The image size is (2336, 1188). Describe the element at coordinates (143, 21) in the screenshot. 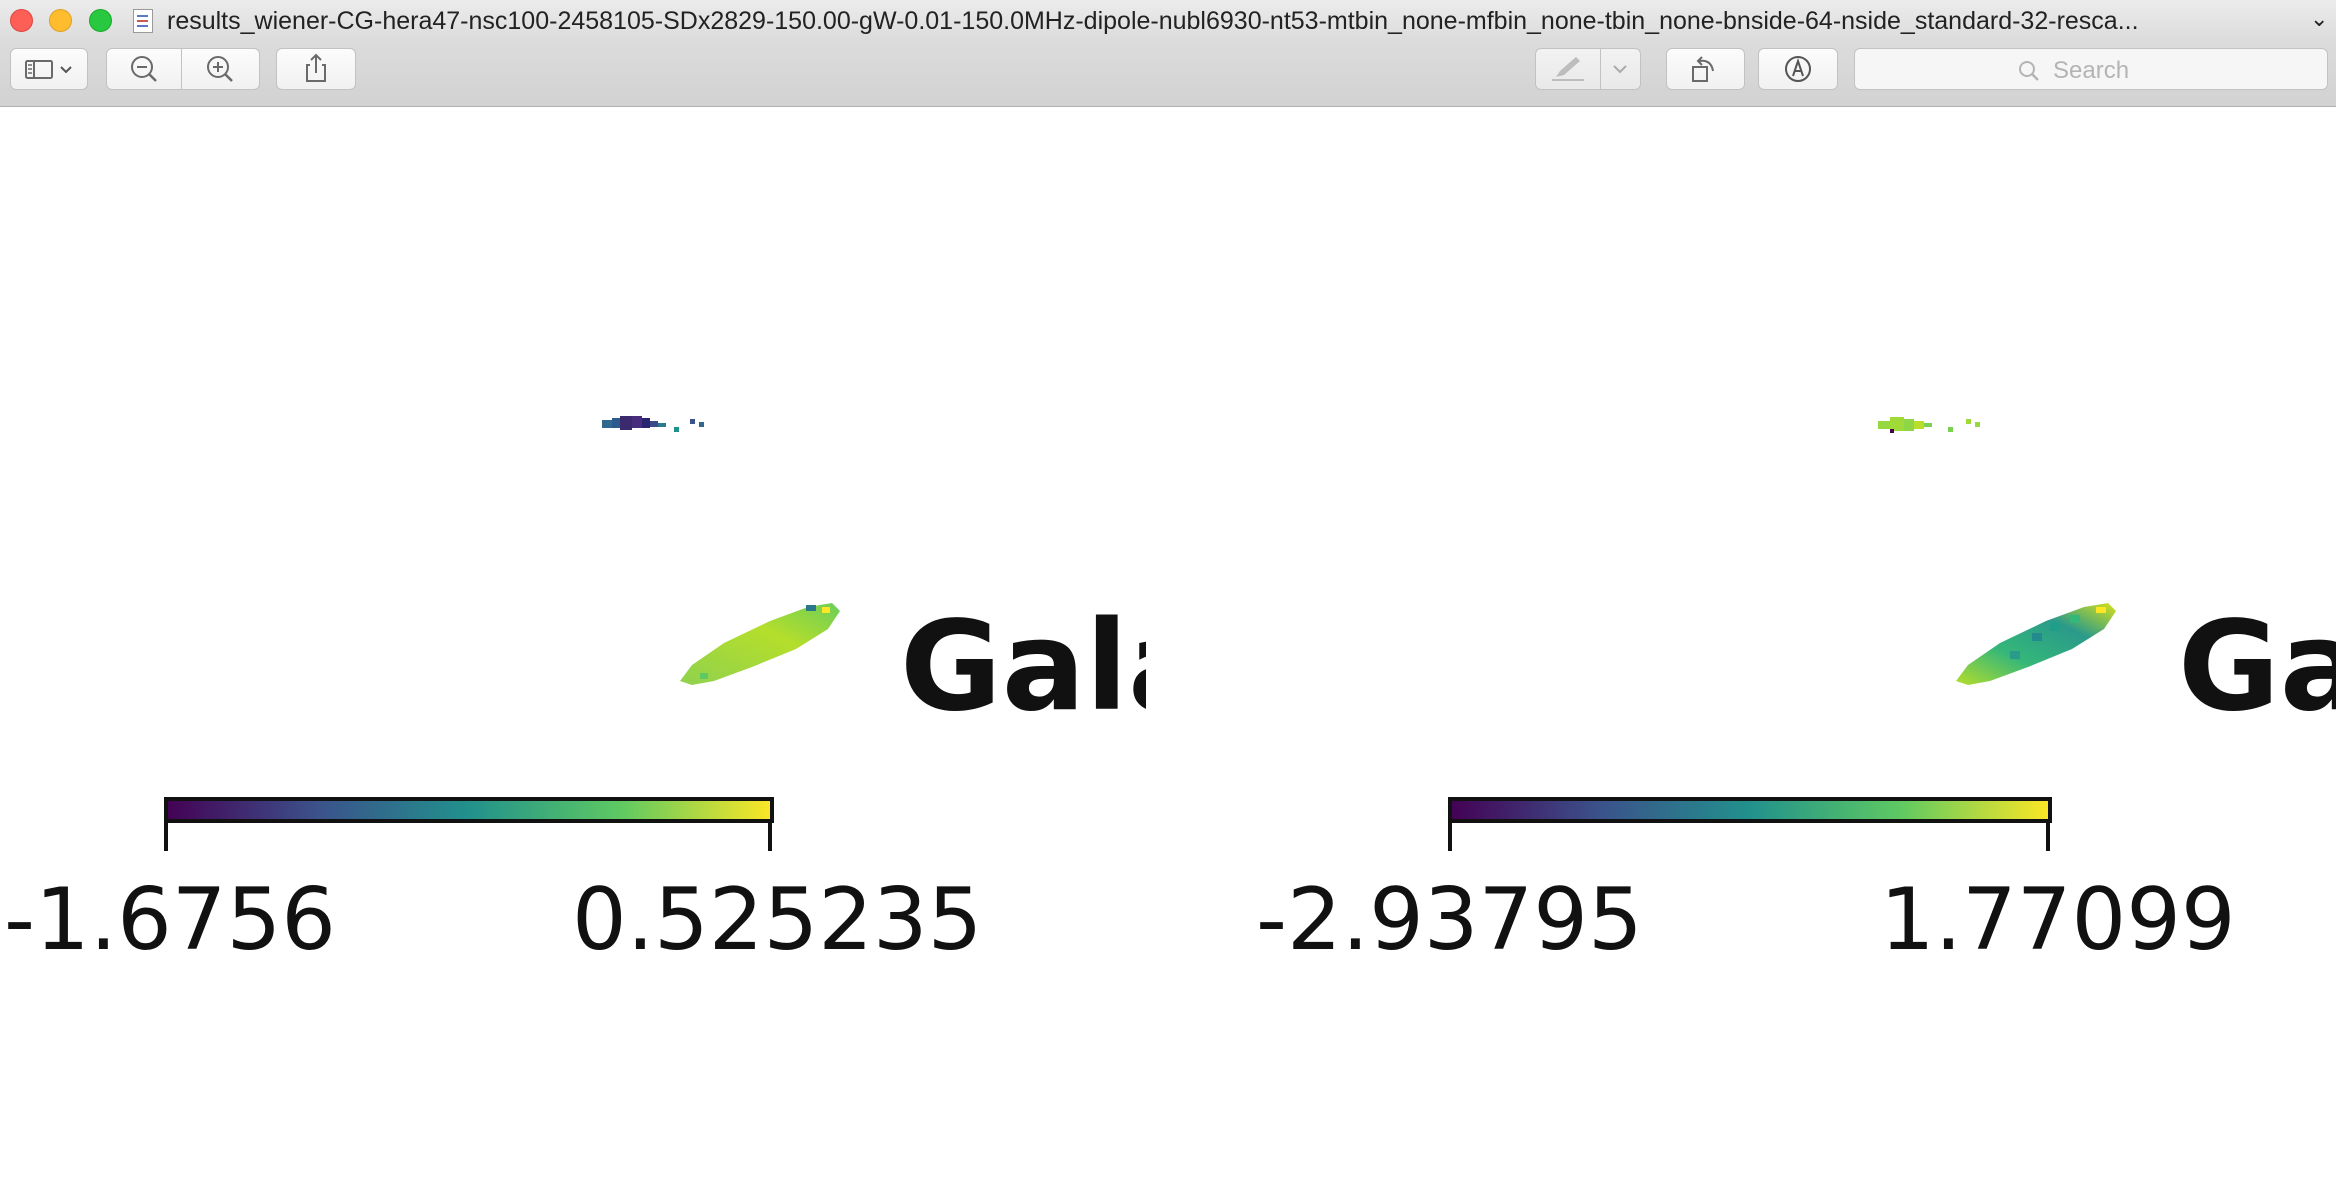

I see `document-icon` at that location.